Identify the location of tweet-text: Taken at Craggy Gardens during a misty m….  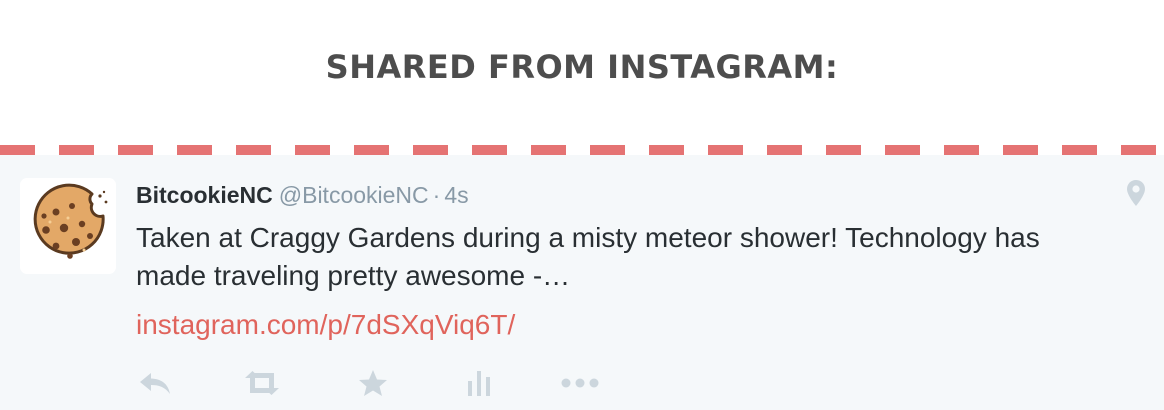
(588, 256).